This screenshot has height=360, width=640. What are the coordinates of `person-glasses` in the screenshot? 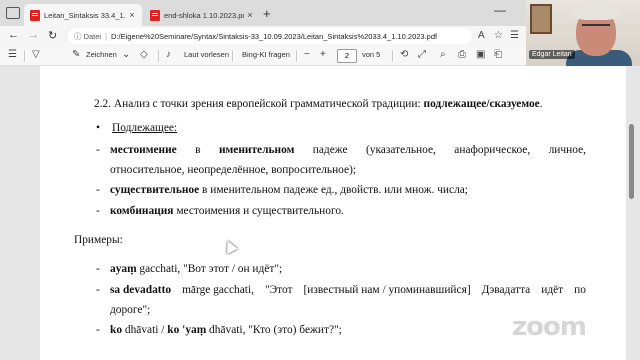 It's located at (596, 27).